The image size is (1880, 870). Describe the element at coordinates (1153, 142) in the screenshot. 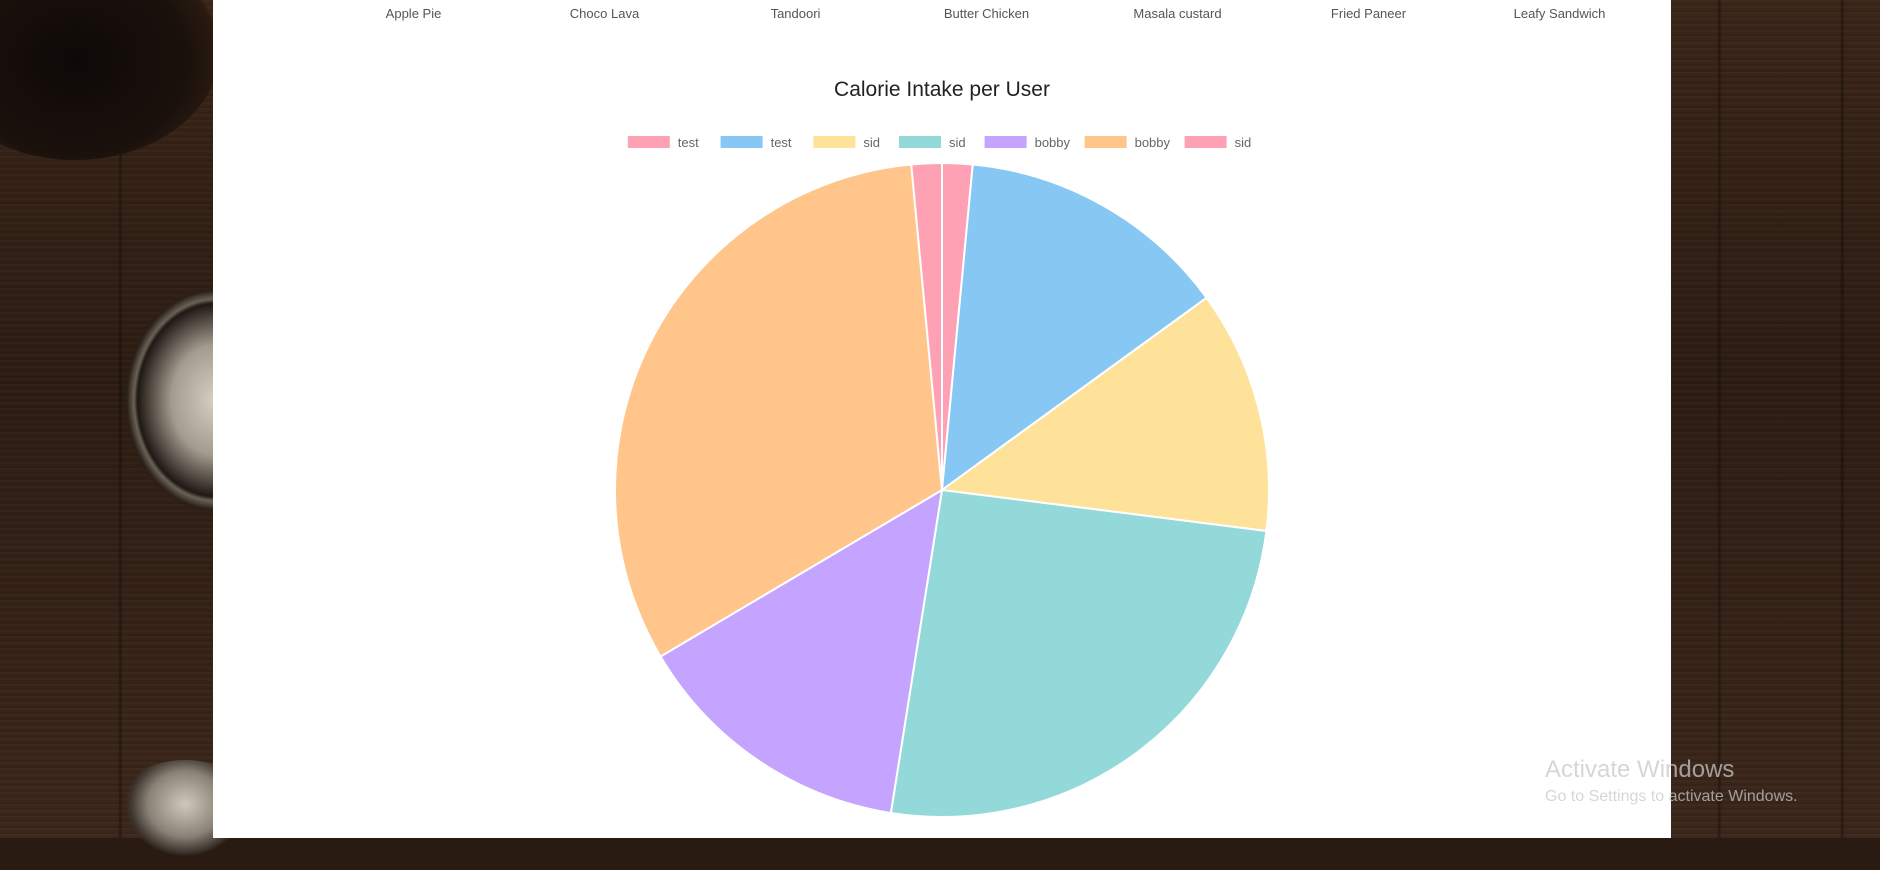

I see `legend-label-5: bobby` at that location.